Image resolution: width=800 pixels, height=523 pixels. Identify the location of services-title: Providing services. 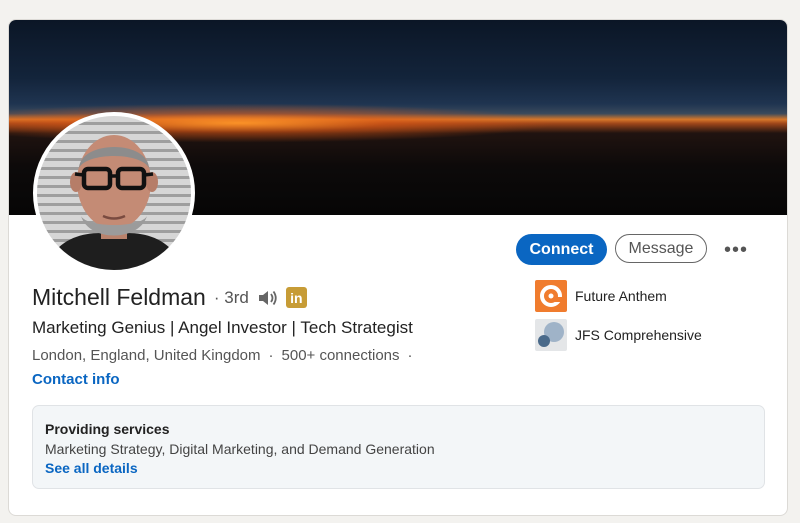
(107, 429).